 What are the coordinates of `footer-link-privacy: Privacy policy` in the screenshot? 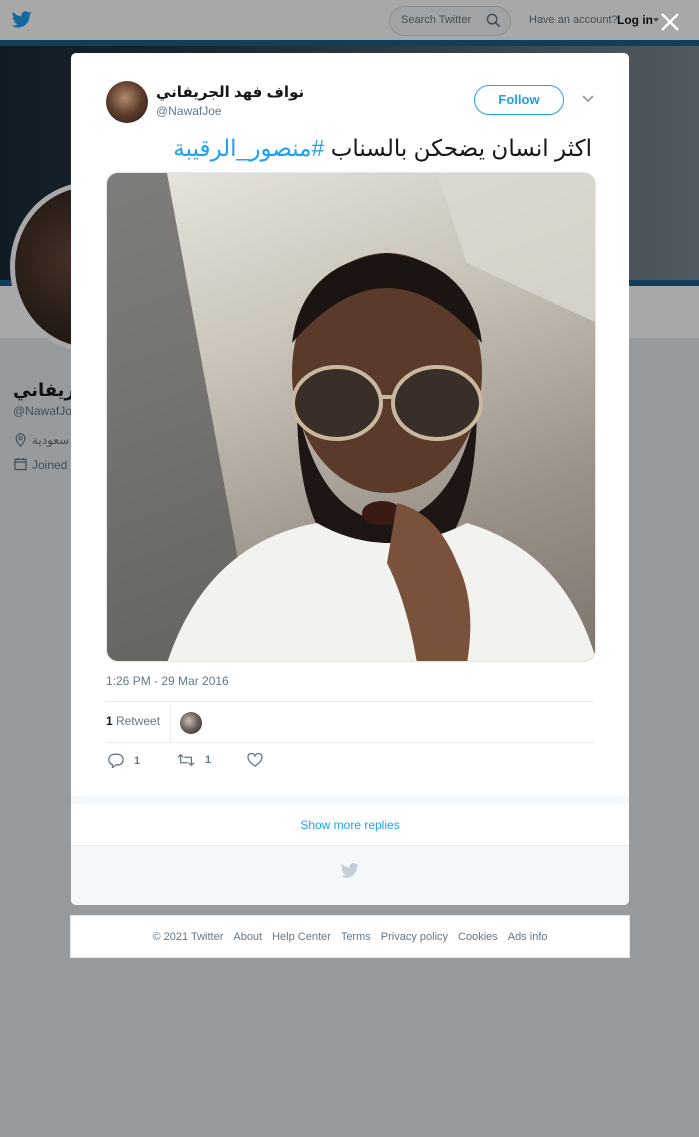 It's located at (414, 937).